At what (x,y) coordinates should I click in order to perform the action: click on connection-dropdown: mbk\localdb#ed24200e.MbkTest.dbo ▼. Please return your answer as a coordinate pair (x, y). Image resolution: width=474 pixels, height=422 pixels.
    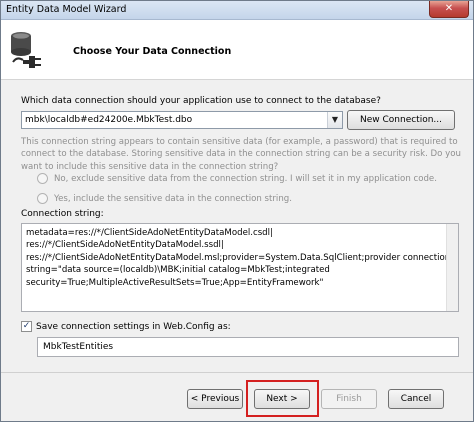
    Looking at the image, I should click on (182, 120).